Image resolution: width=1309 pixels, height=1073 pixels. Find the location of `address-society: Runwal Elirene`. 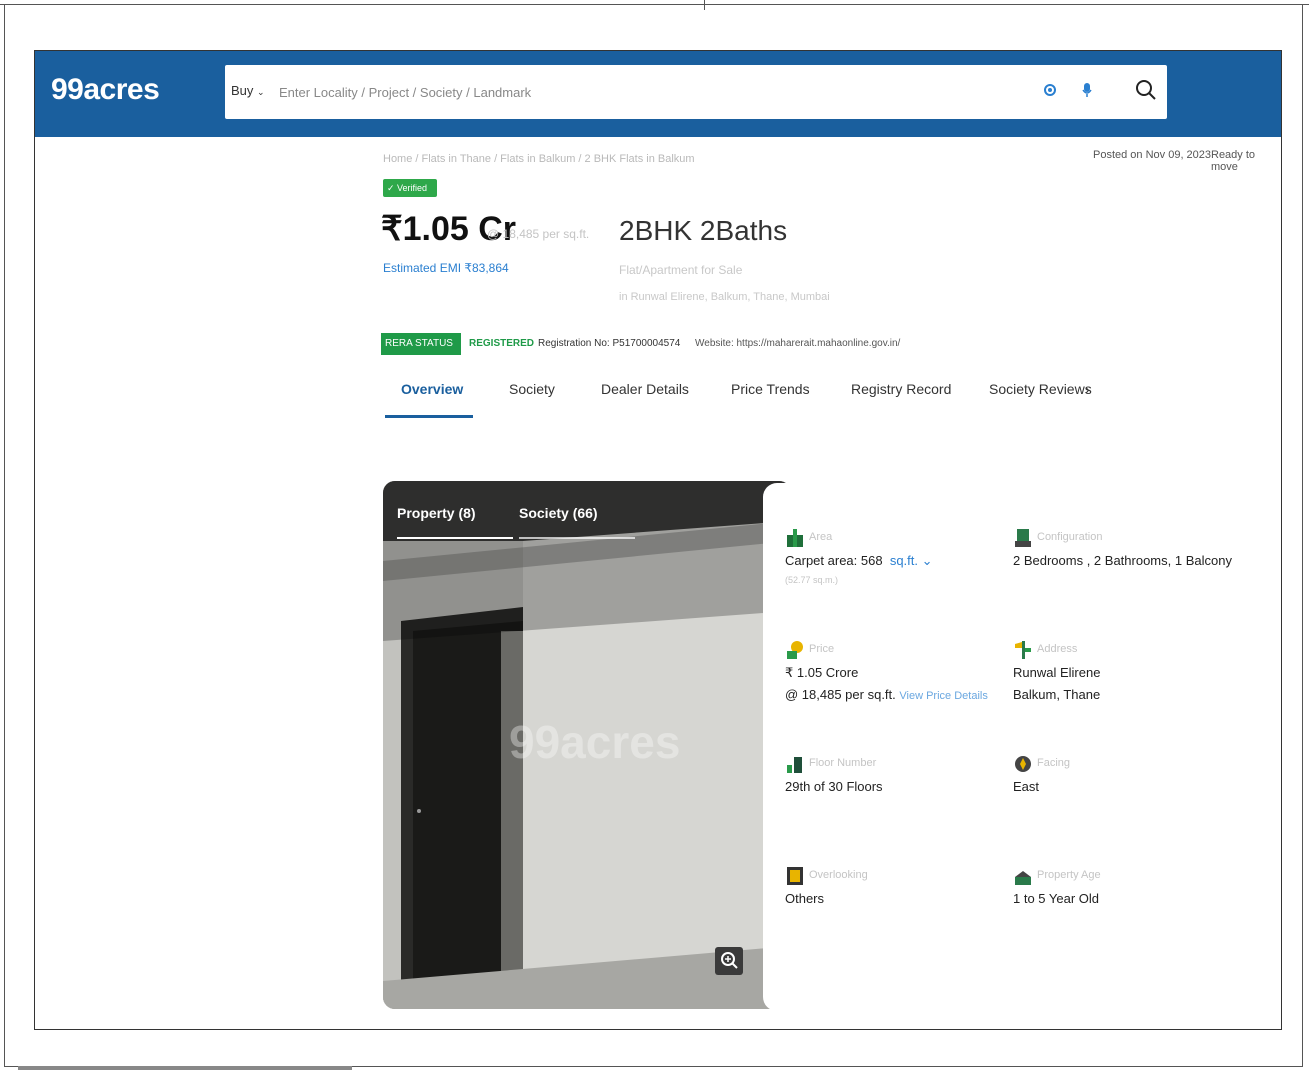

address-society: Runwal Elirene is located at coordinates (1057, 672).